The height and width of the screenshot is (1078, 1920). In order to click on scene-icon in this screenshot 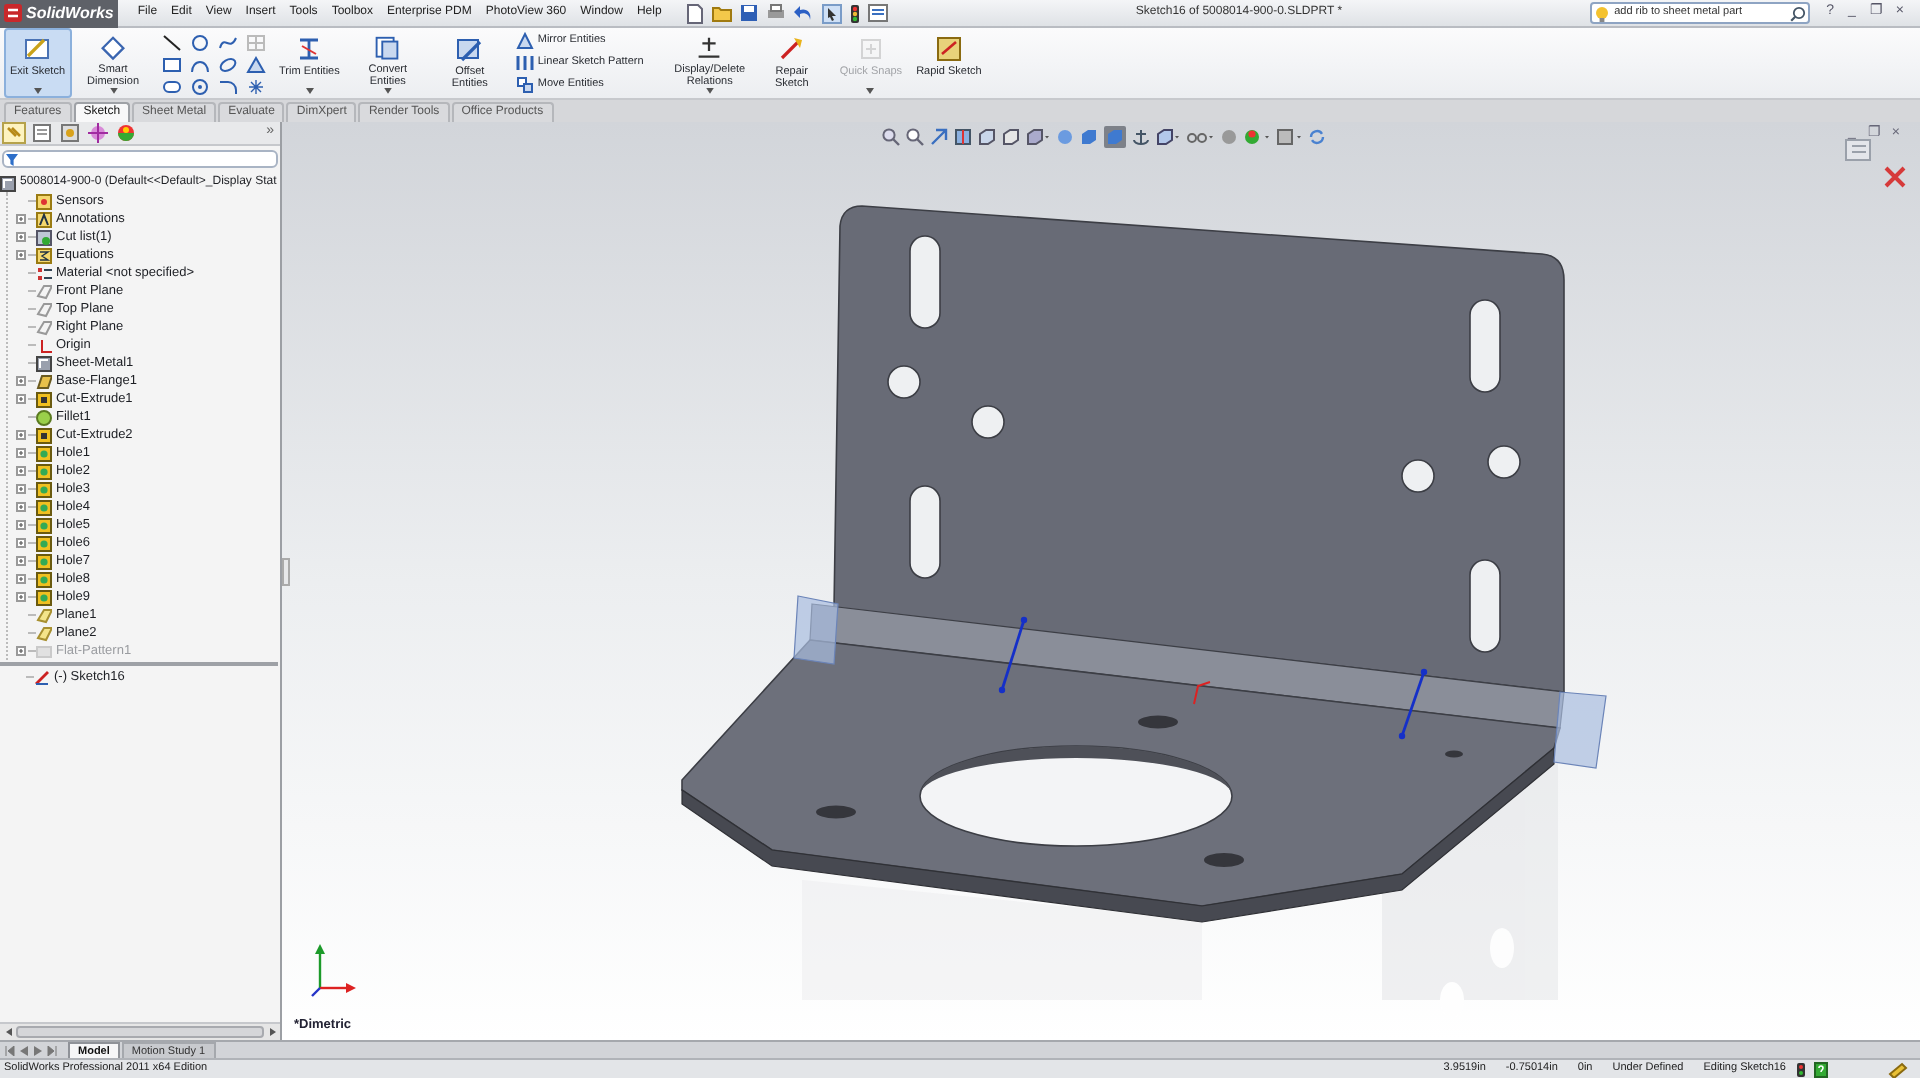, I will do `click(1289, 137)`.